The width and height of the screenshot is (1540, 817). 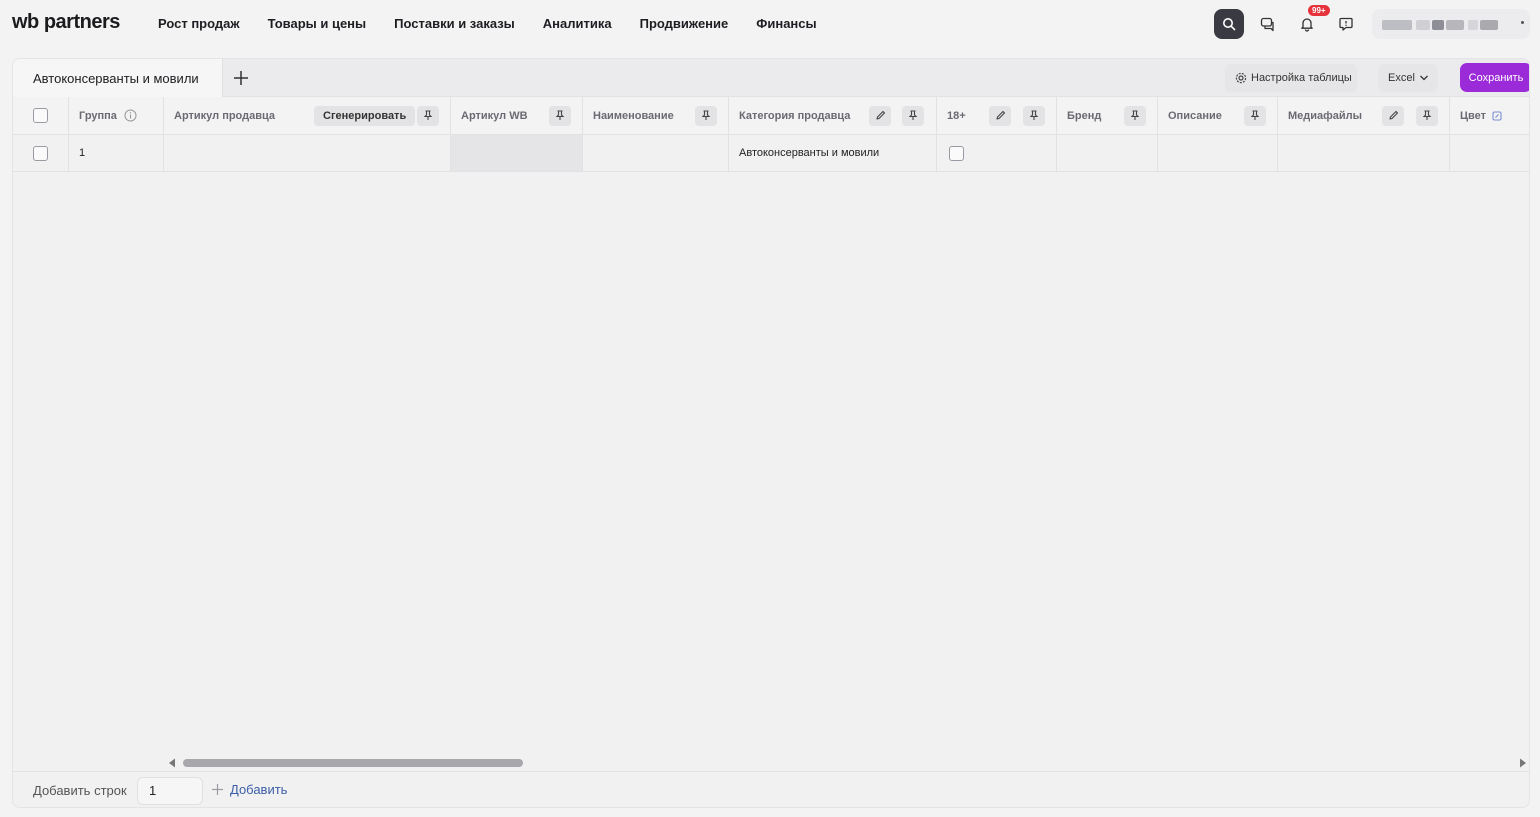 I want to click on header-adult-label: 18+, so click(x=956, y=115).